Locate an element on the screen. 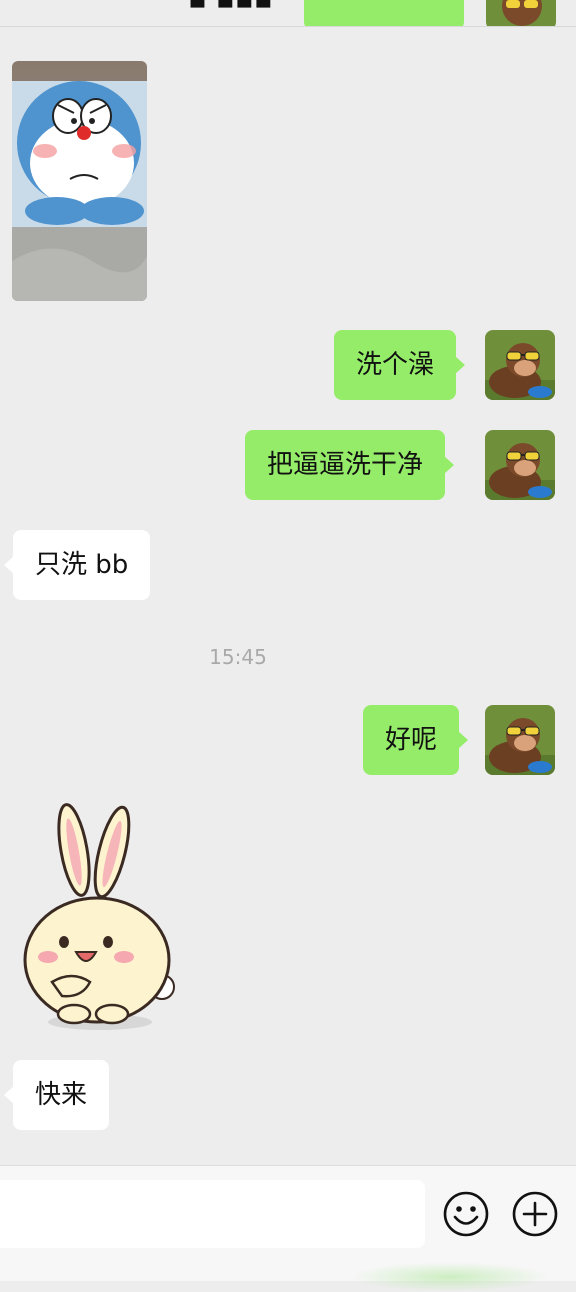  smiley-face-icon is located at coordinates (466, 1214).